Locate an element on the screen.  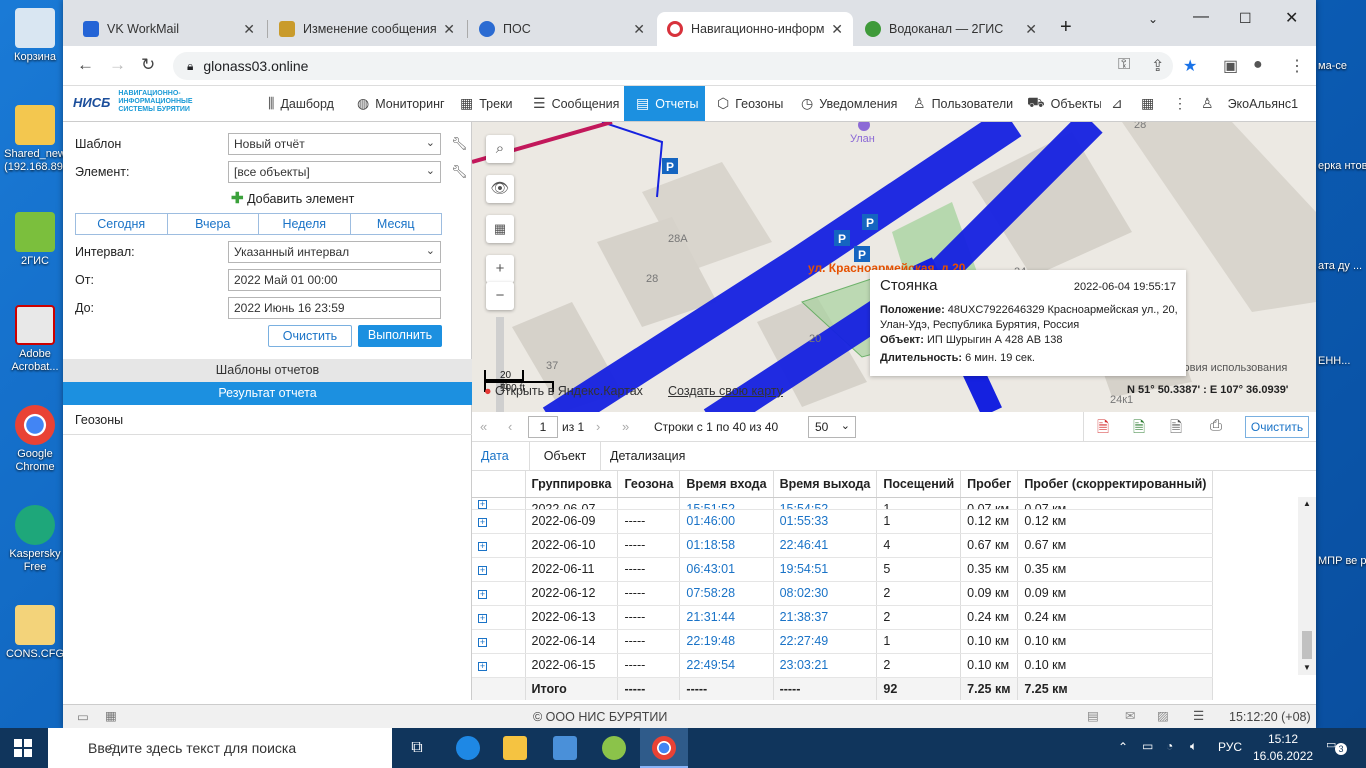
mail-icon: ✉ is located at coordinates (1130, 715).